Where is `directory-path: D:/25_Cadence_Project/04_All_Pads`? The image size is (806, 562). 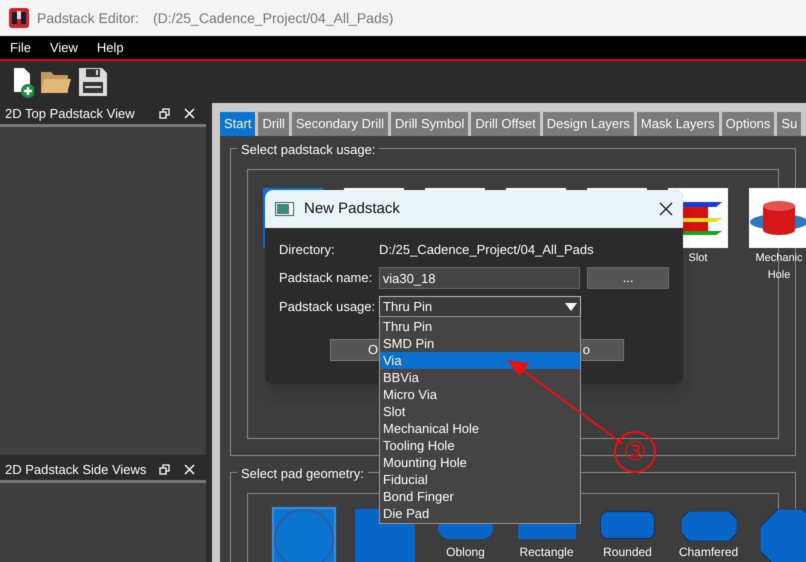 directory-path: D:/25_Cadence_Project/04_All_Pads is located at coordinates (486, 250).